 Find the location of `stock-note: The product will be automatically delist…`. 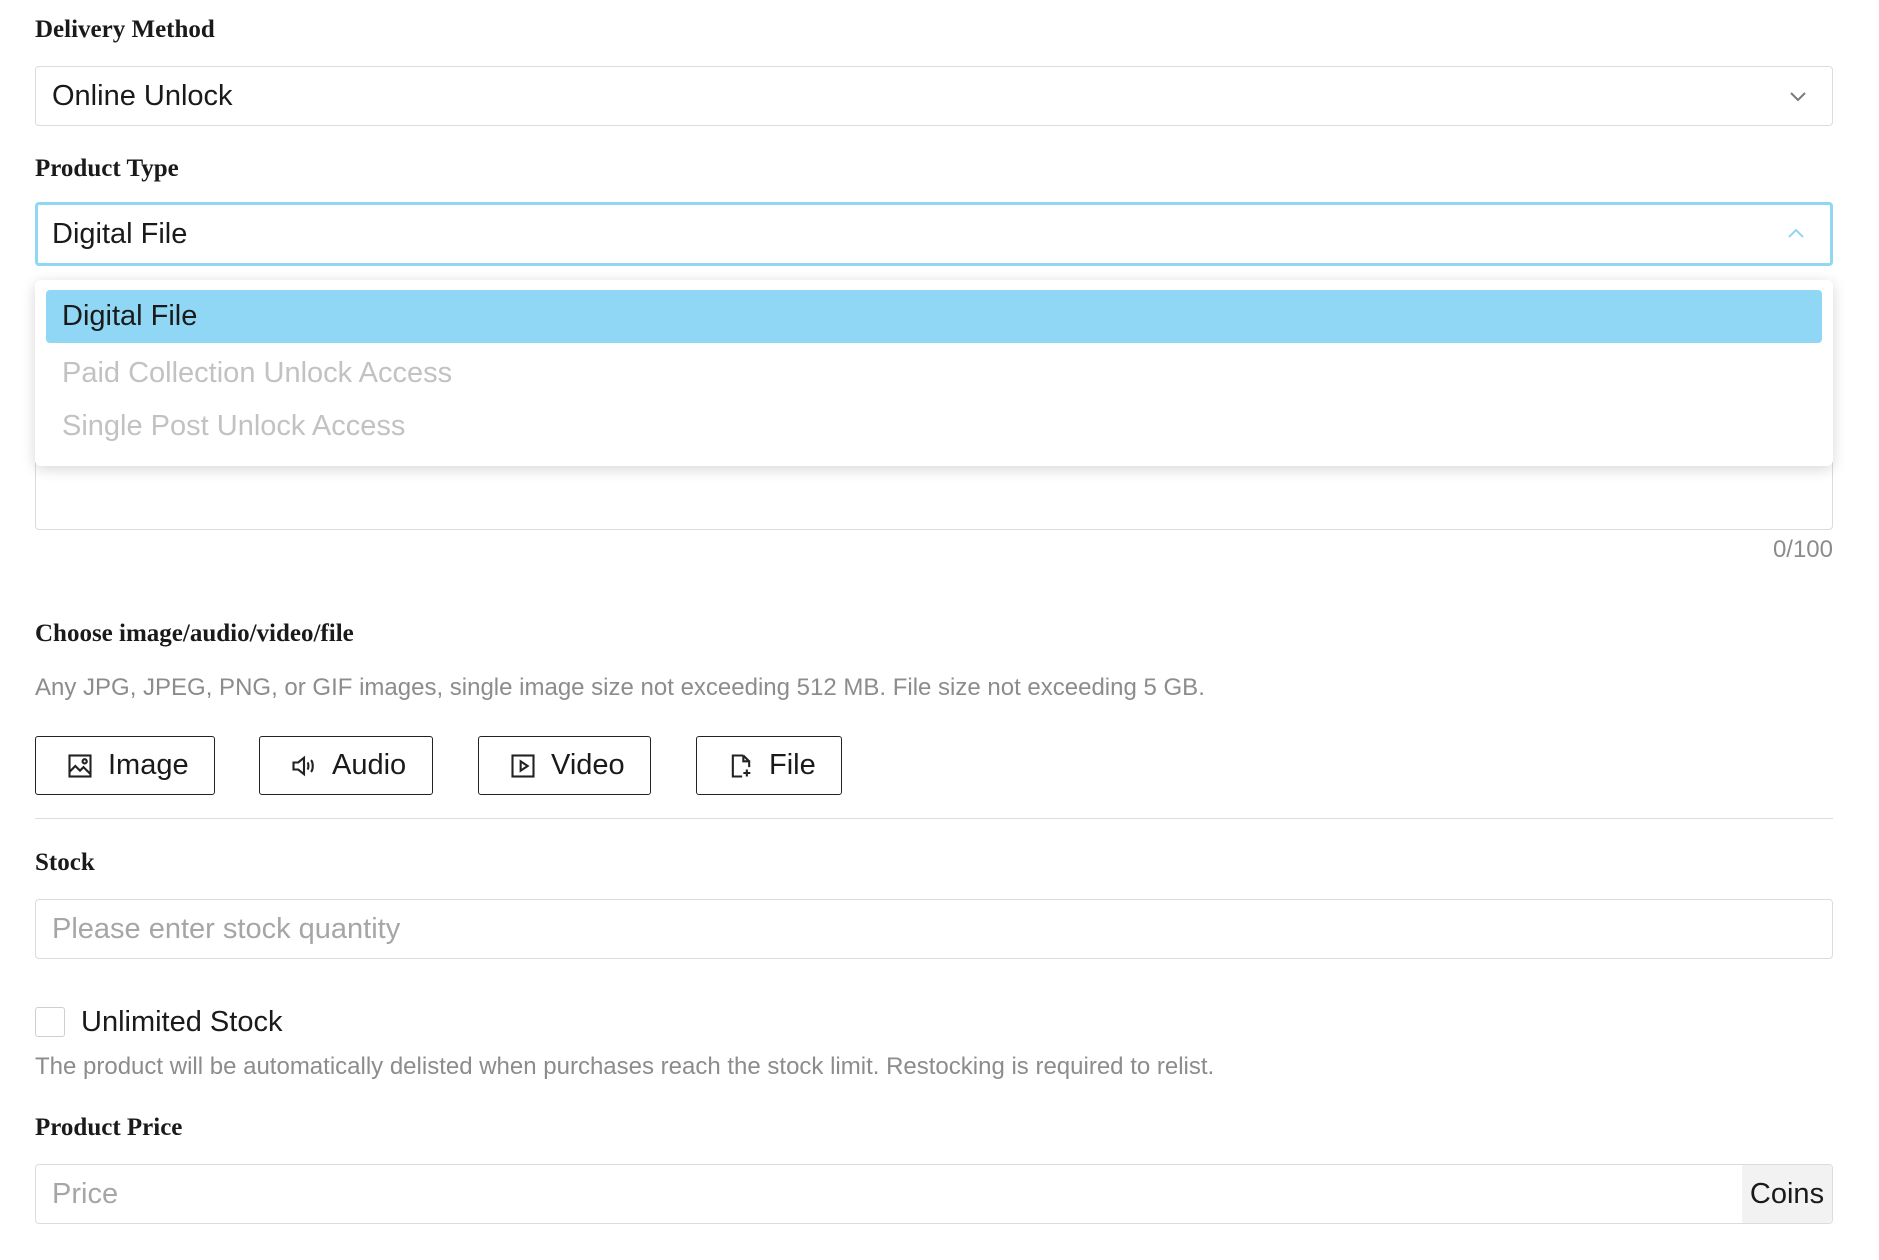

stock-note: The product will be automatically delist… is located at coordinates (625, 1066).